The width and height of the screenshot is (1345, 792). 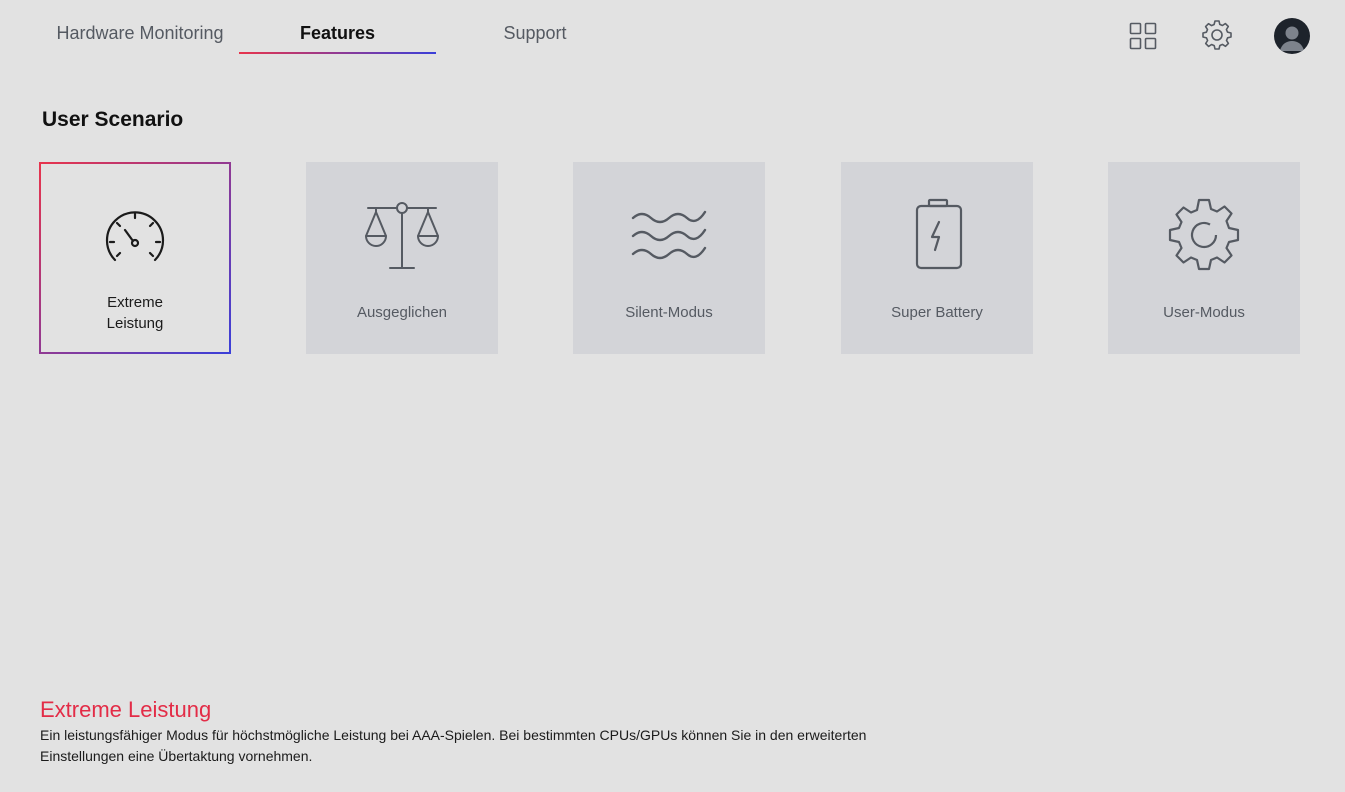 What do you see at coordinates (126, 709) in the screenshot?
I see `description-title: Extreme Leistung` at bounding box center [126, 709].